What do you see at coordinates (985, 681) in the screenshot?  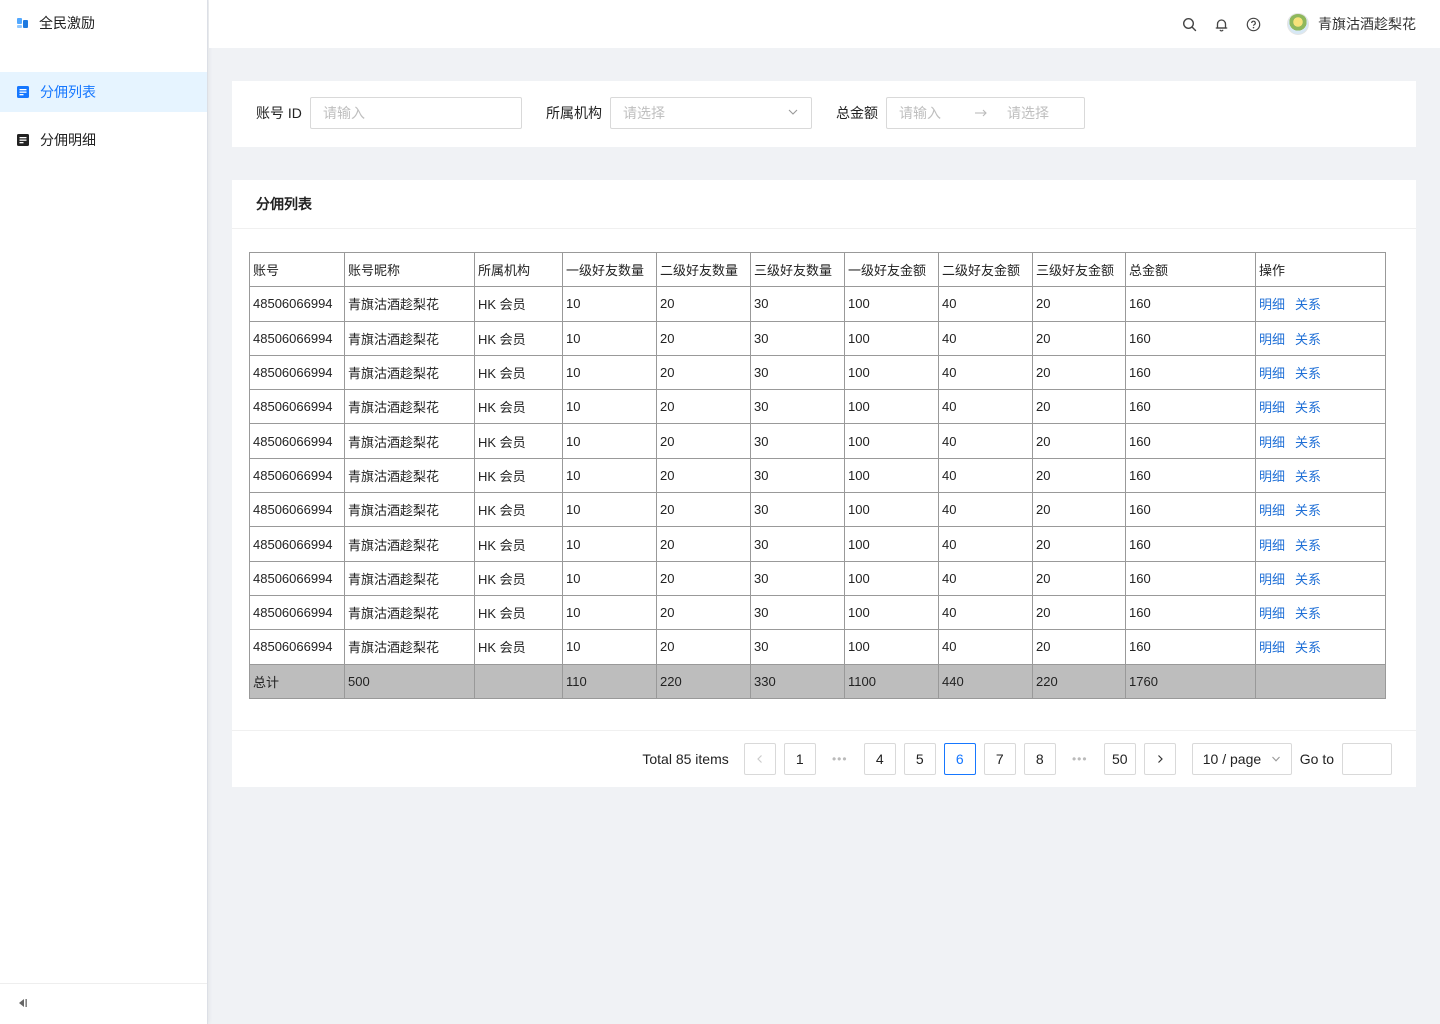 I see `total-cell: 440` at bounding box center [985, 681].